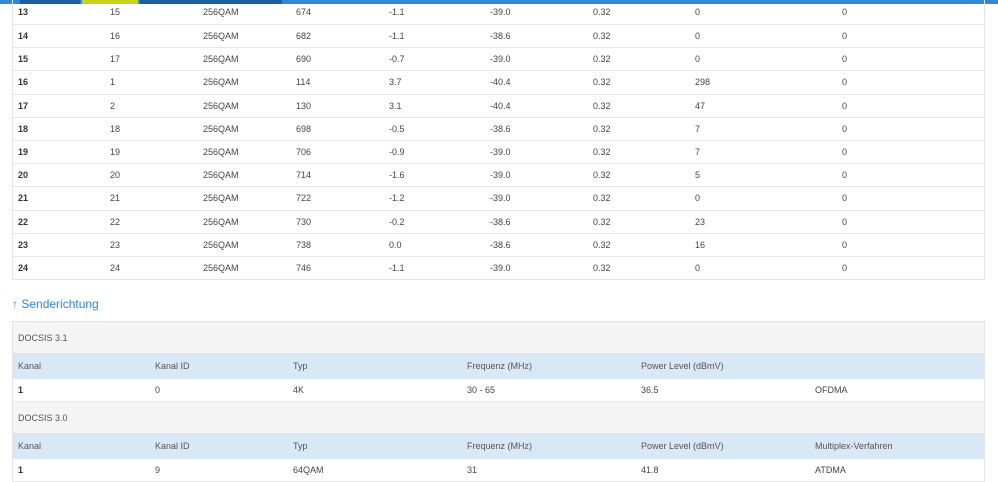  What do you see at coordinates (23, 221) in the screenshot?
I see `table-cell: 22` at bounding box center [23, 221].